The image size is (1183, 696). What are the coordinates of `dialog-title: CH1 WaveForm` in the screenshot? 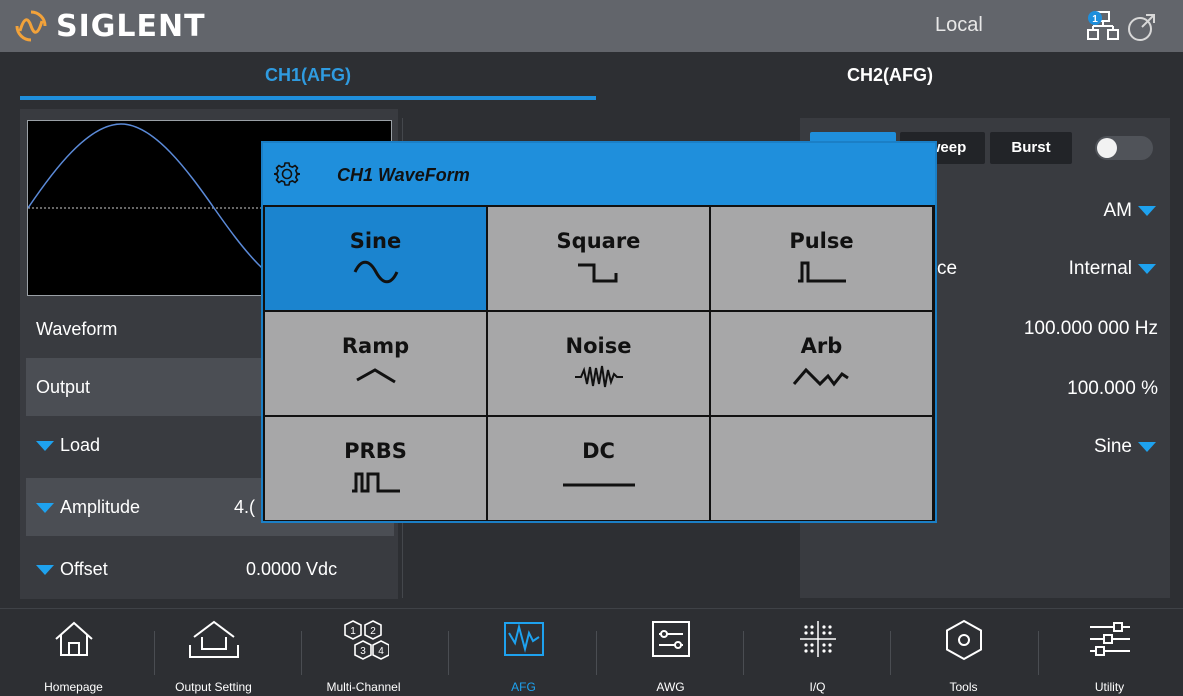 It's located at (403, 175).